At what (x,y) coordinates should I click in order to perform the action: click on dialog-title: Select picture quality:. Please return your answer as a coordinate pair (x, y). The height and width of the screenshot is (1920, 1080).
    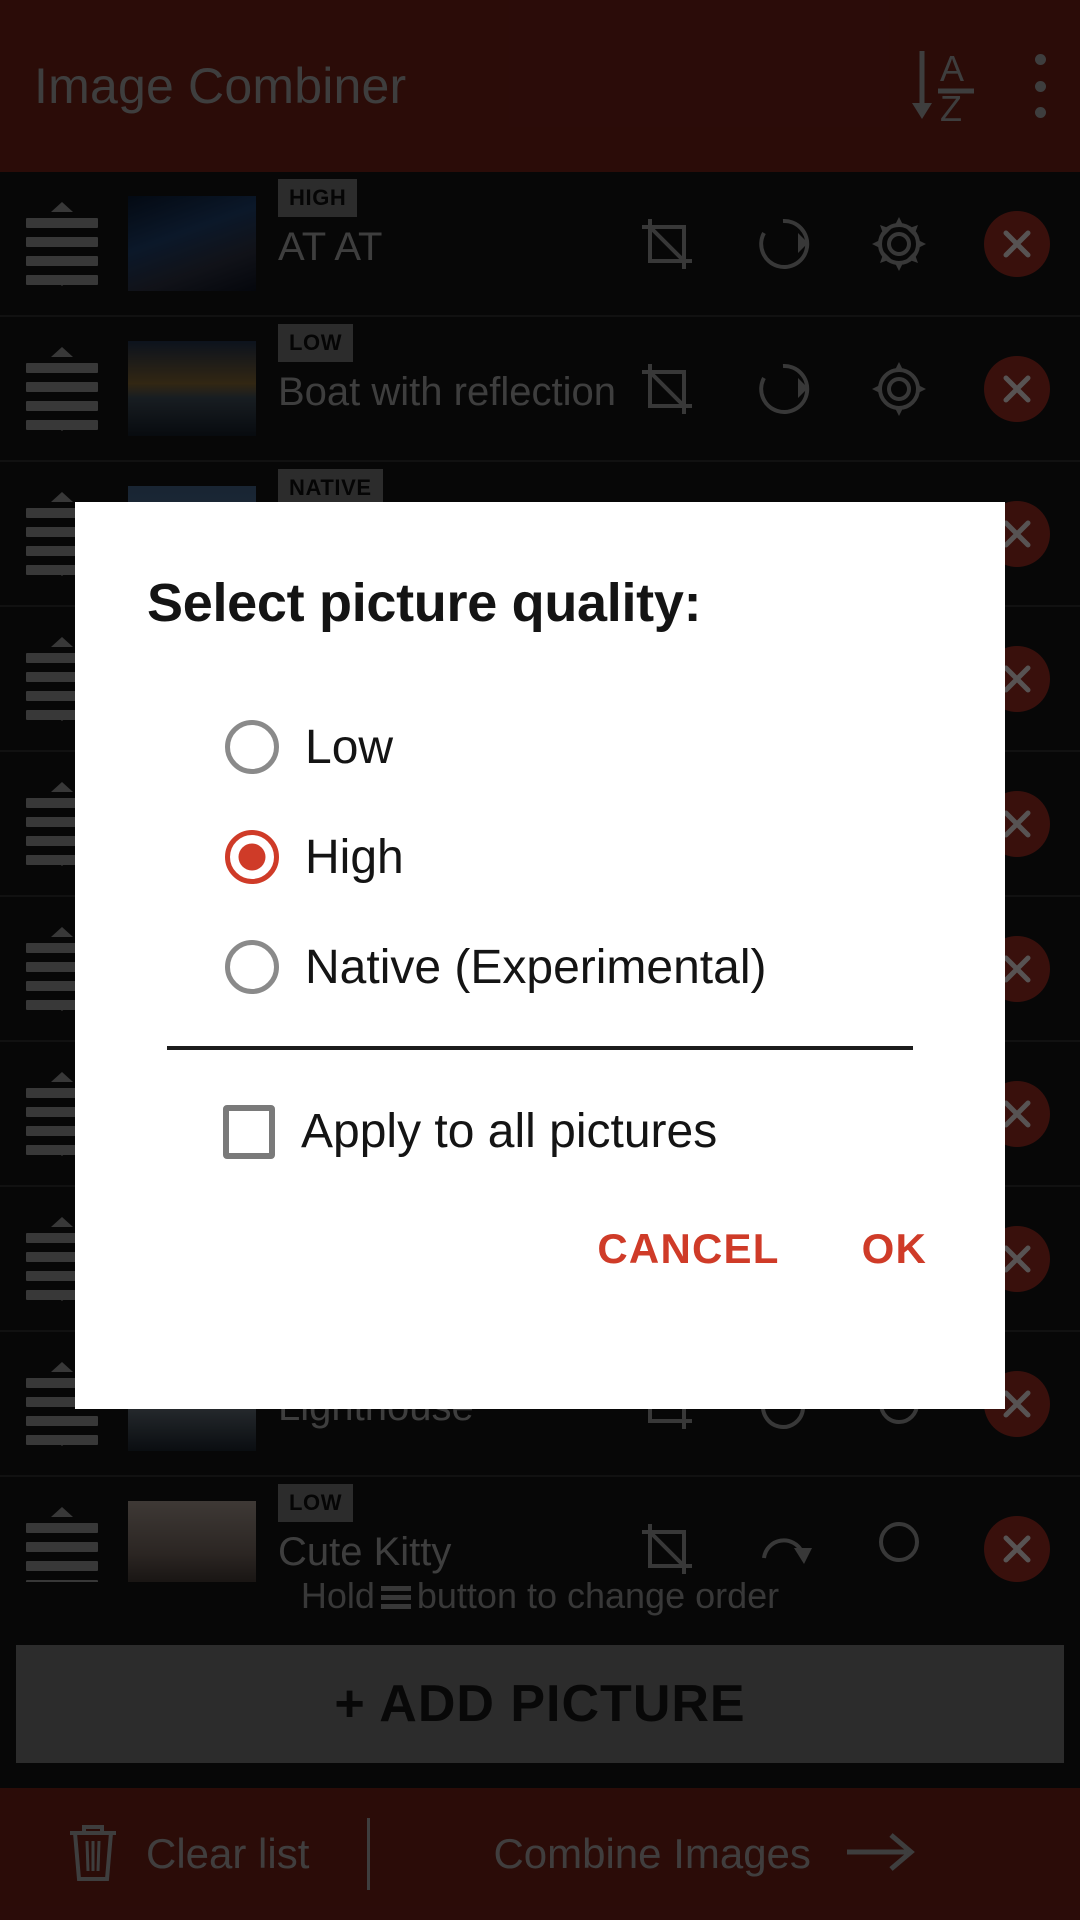
    Looking at the image, I should click on (424, 603).